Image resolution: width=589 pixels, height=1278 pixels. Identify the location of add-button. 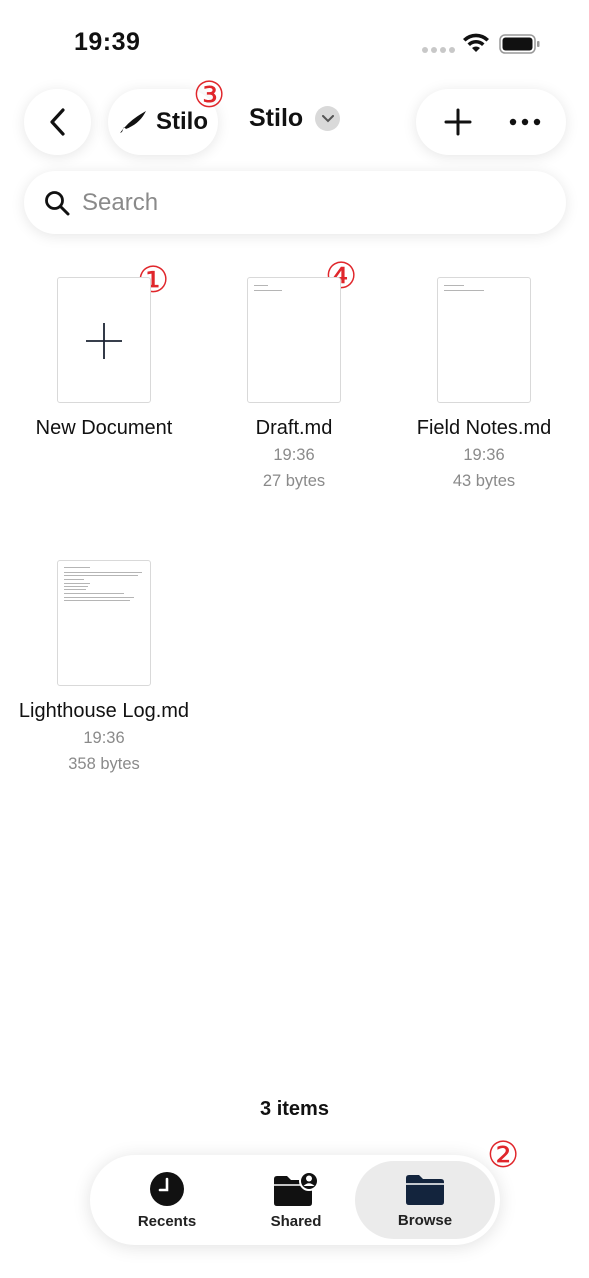
(458, 122).